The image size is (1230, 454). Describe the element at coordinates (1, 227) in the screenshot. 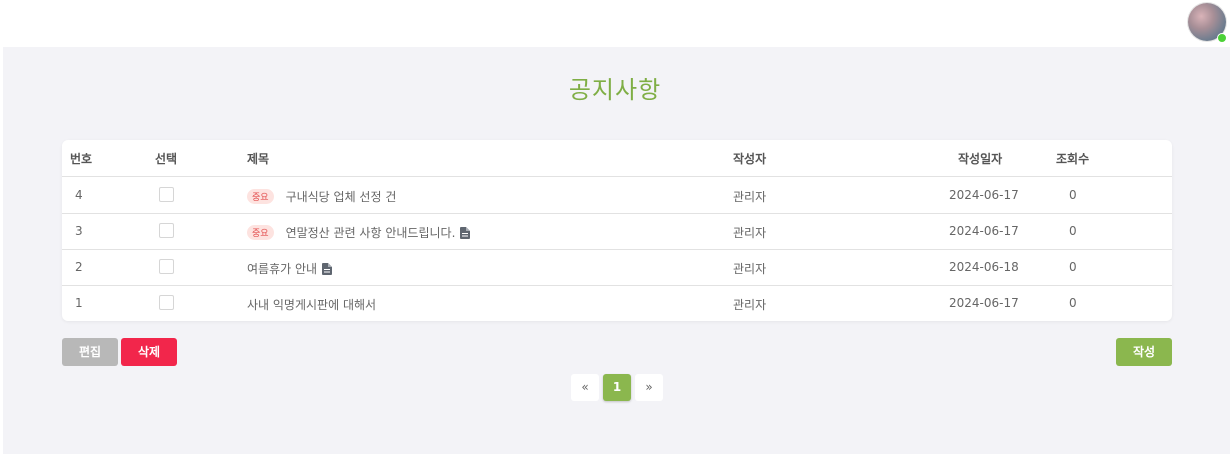

I see `left-edge` at that location.